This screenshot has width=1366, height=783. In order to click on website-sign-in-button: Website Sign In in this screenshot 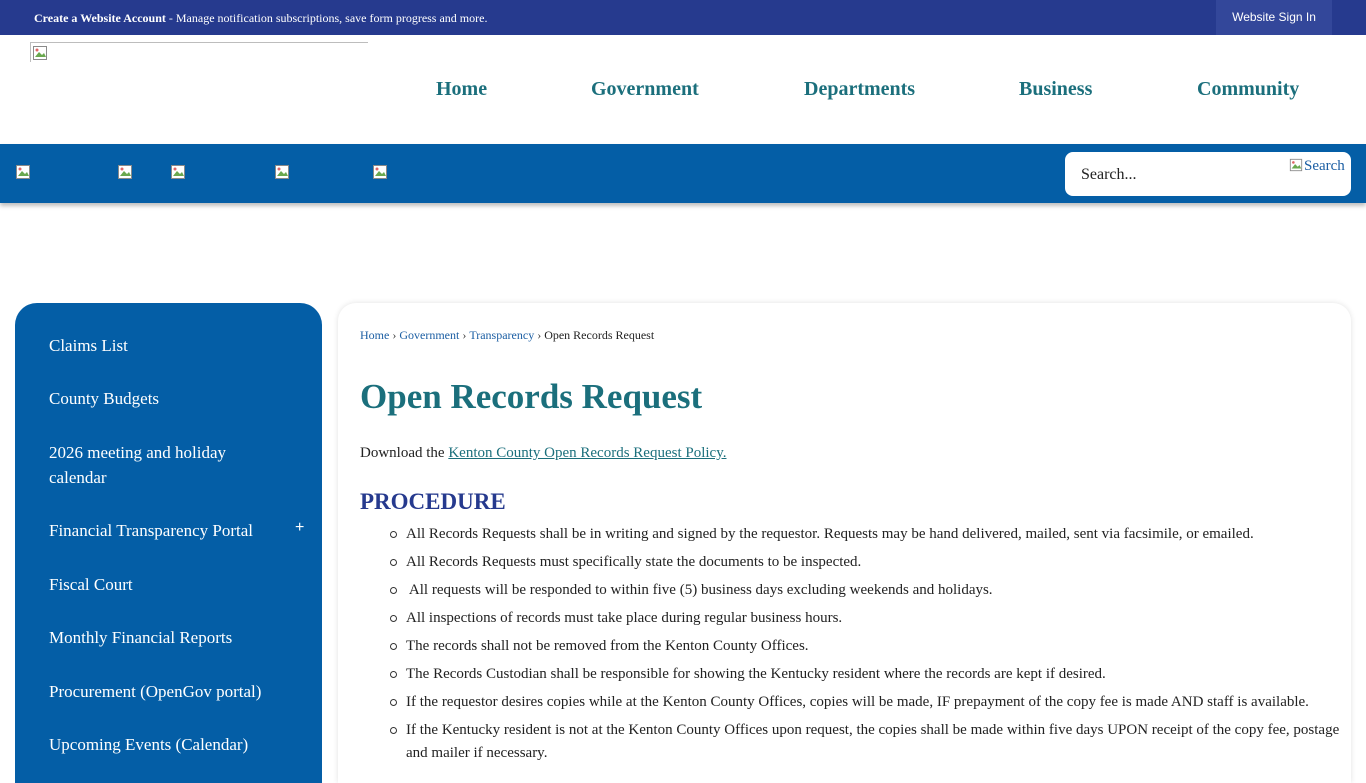, I will do `click(1274, 17)`.